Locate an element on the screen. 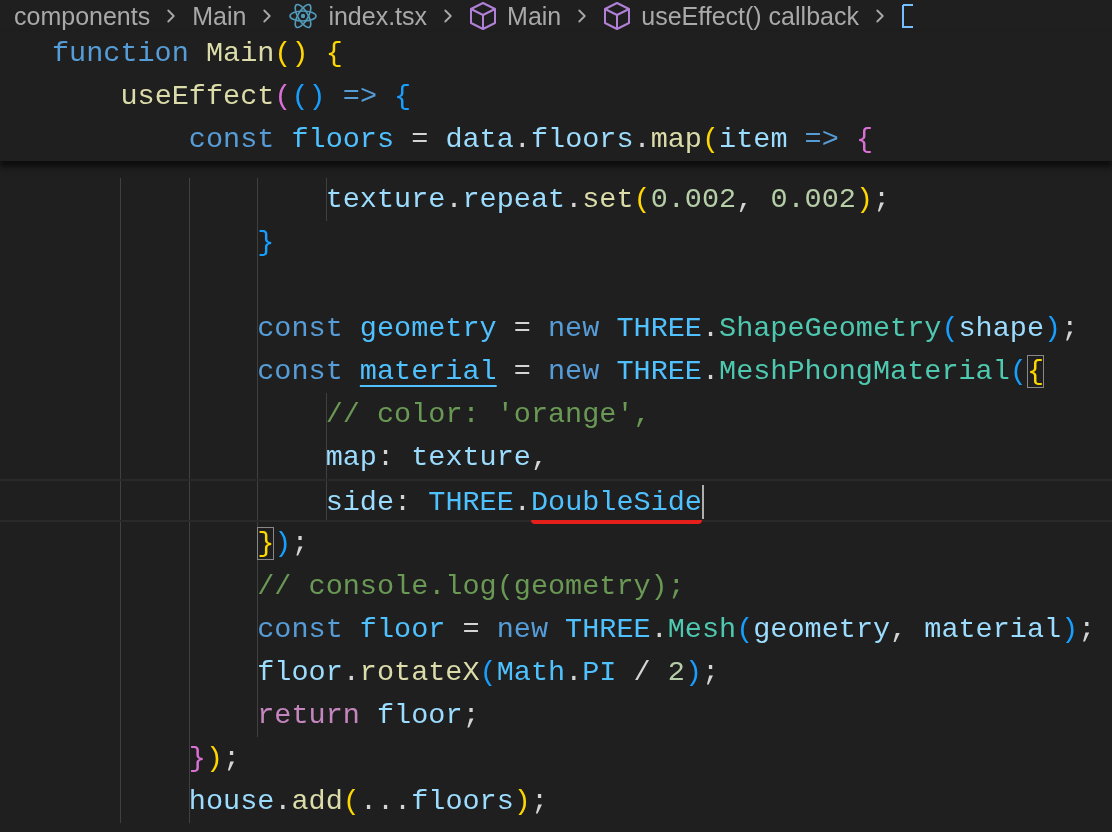  code-line: side: THREE.DoubleSide is located at coordinates (514, 502).